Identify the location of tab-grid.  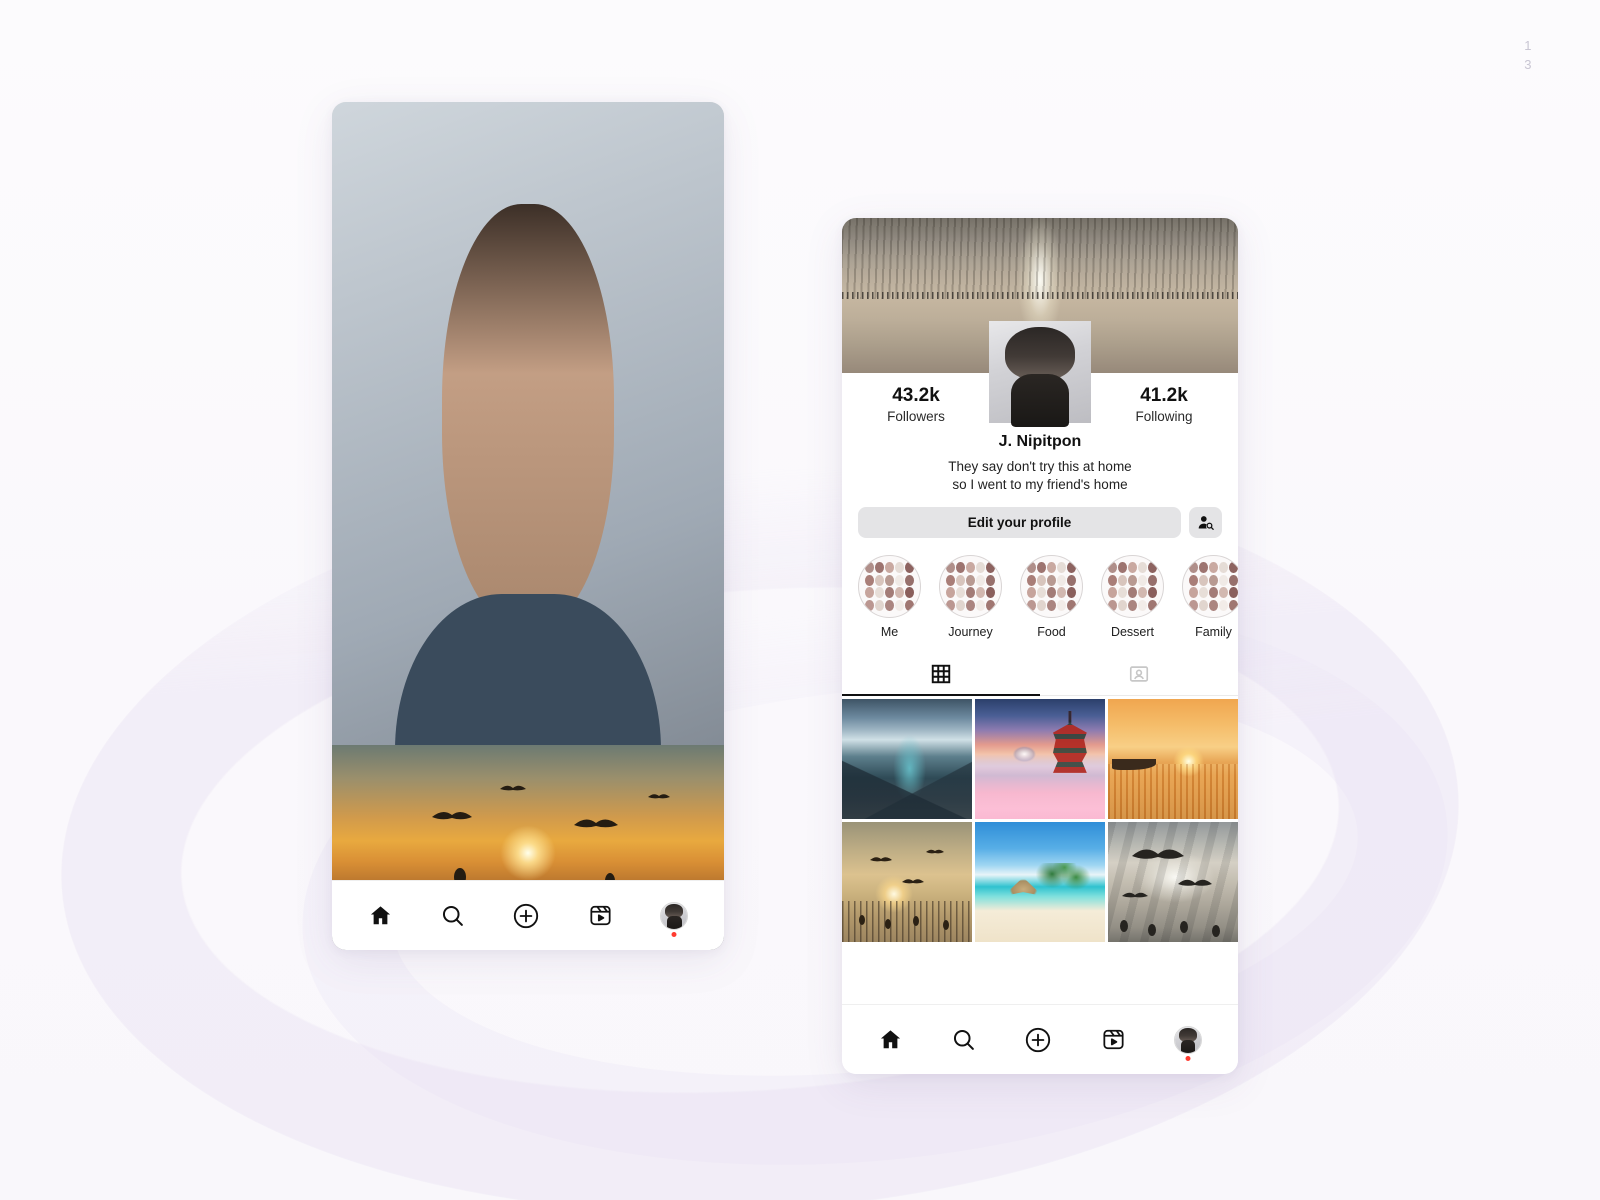
(941, 674).